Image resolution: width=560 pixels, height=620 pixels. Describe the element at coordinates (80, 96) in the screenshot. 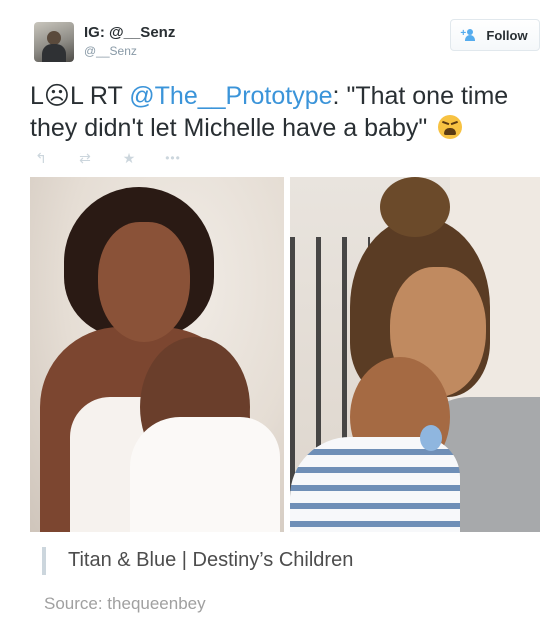

I see `tweet-text-prefix: L☹L RT` at that location.